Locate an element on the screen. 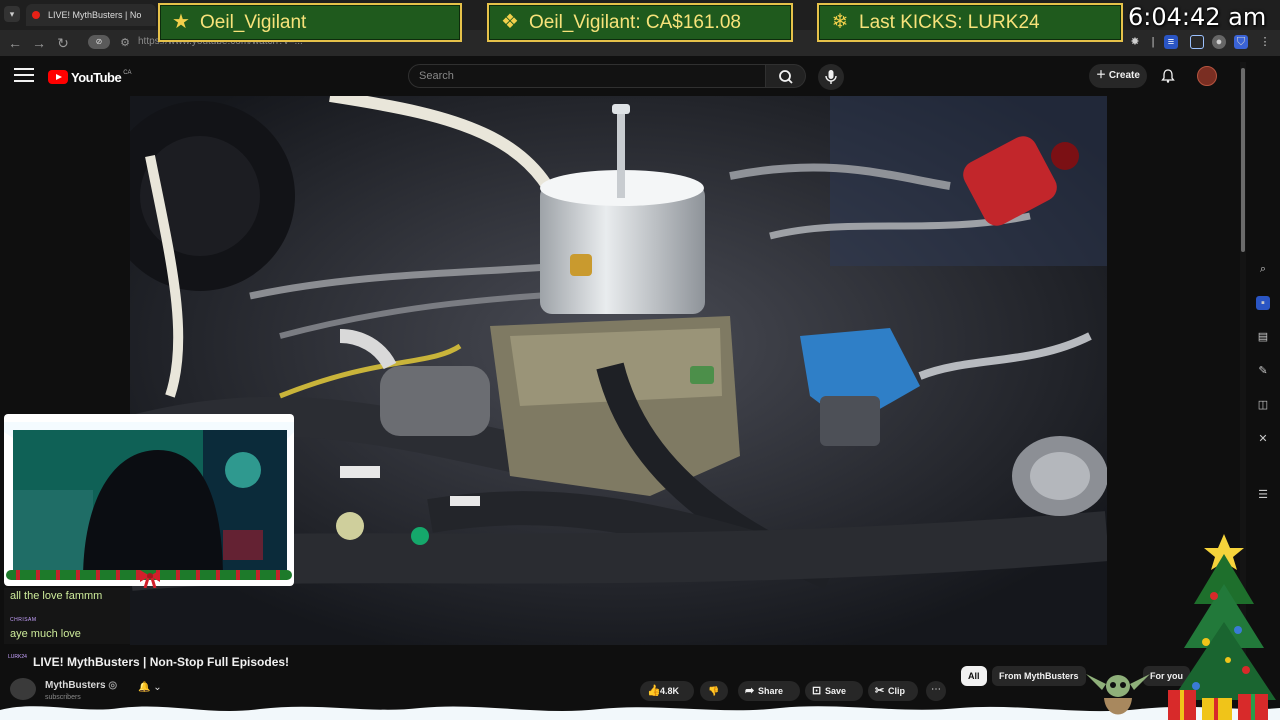 Image resolution: width=1280 pixels, height=720 pixels. cash-icon: ❖ is located at coordinates (510, 22).